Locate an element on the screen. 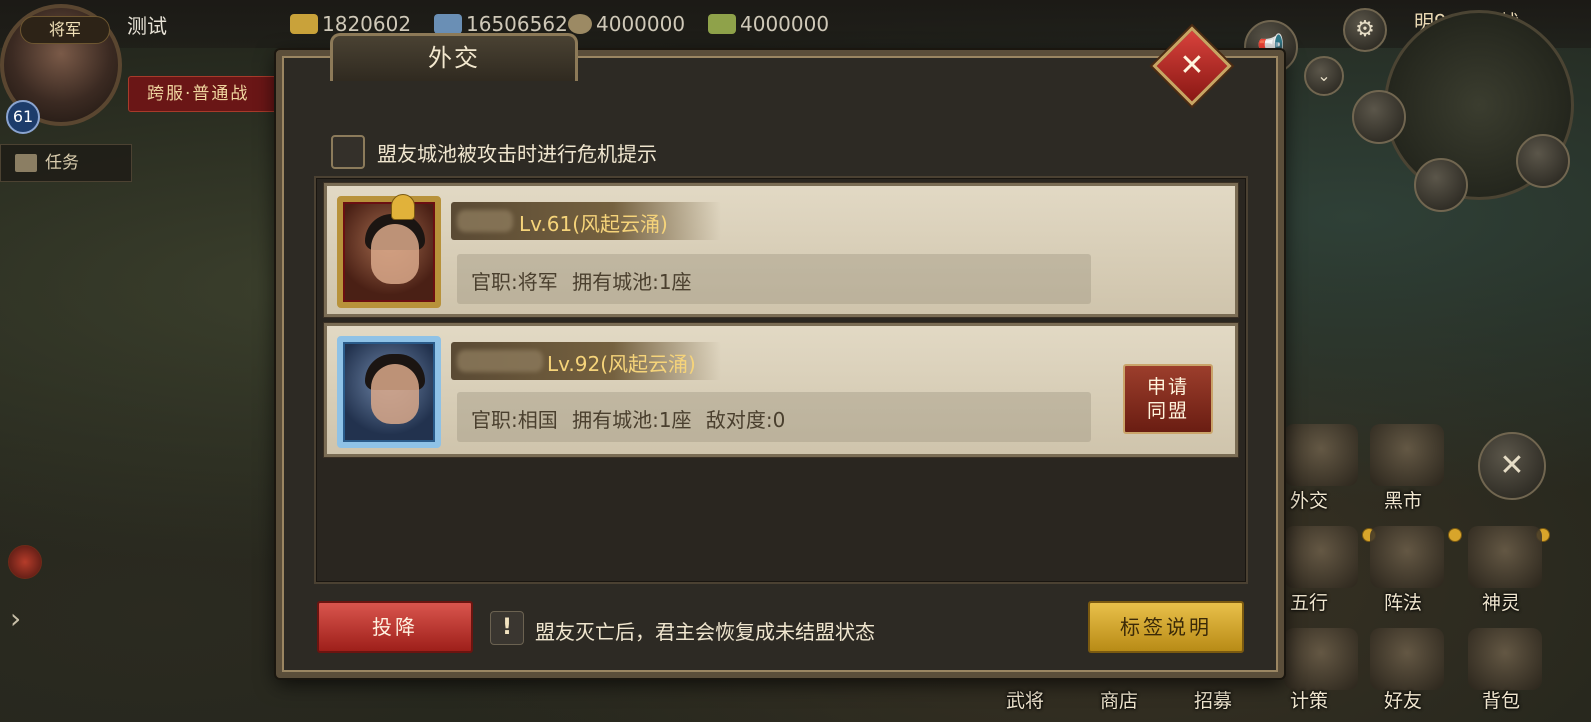 The height and width of the screenshot is (722, 1591). silver-icon is located at coordinates (448, 24).